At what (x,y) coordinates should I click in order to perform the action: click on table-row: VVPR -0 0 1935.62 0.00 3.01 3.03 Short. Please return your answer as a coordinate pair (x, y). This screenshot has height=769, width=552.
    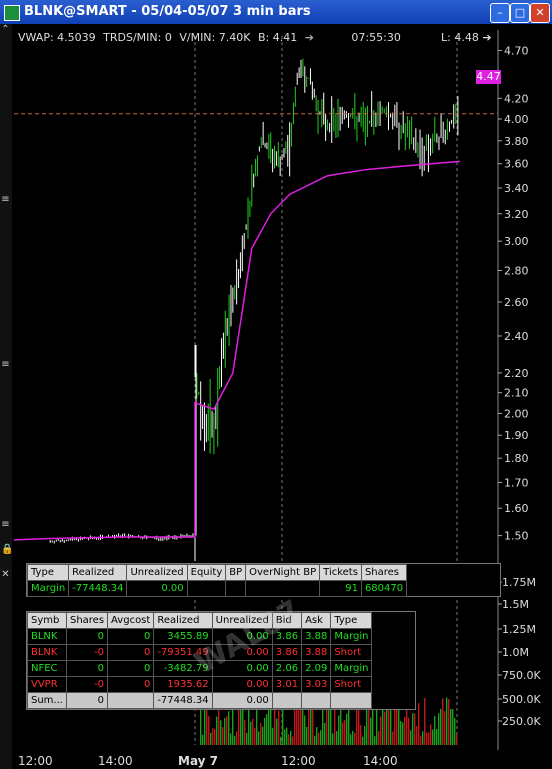
    Looking at the image, I should click on (200, 684).